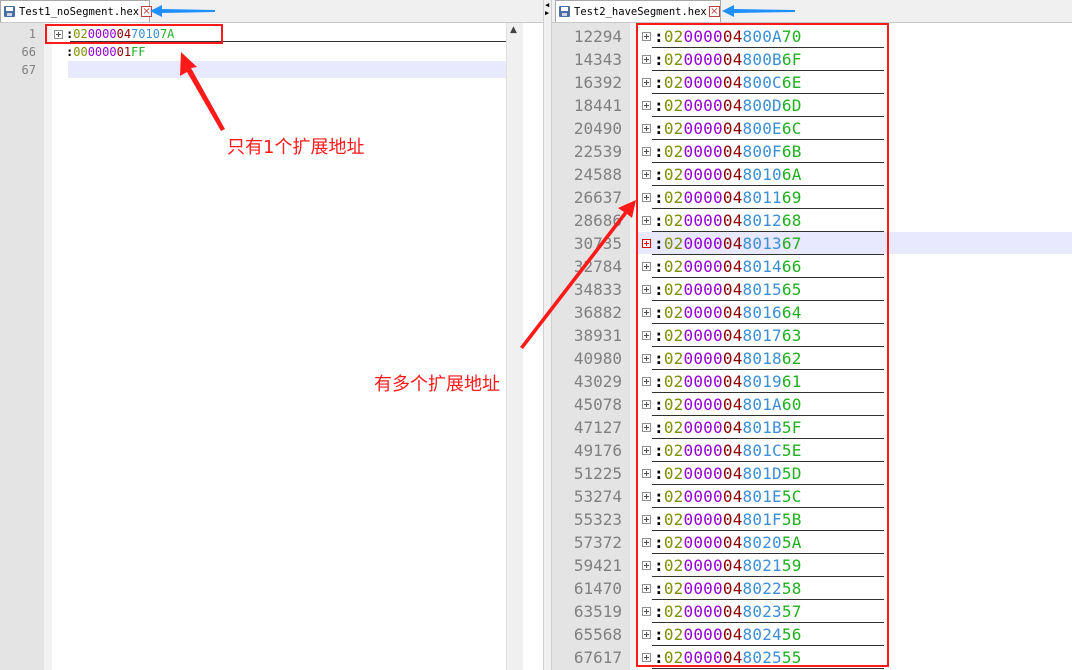 The height and width of the screenshot is (670, 1072). Describe the element at coordinates (762, 519) in the screenshot. I see `record-data: 801F` at that location.